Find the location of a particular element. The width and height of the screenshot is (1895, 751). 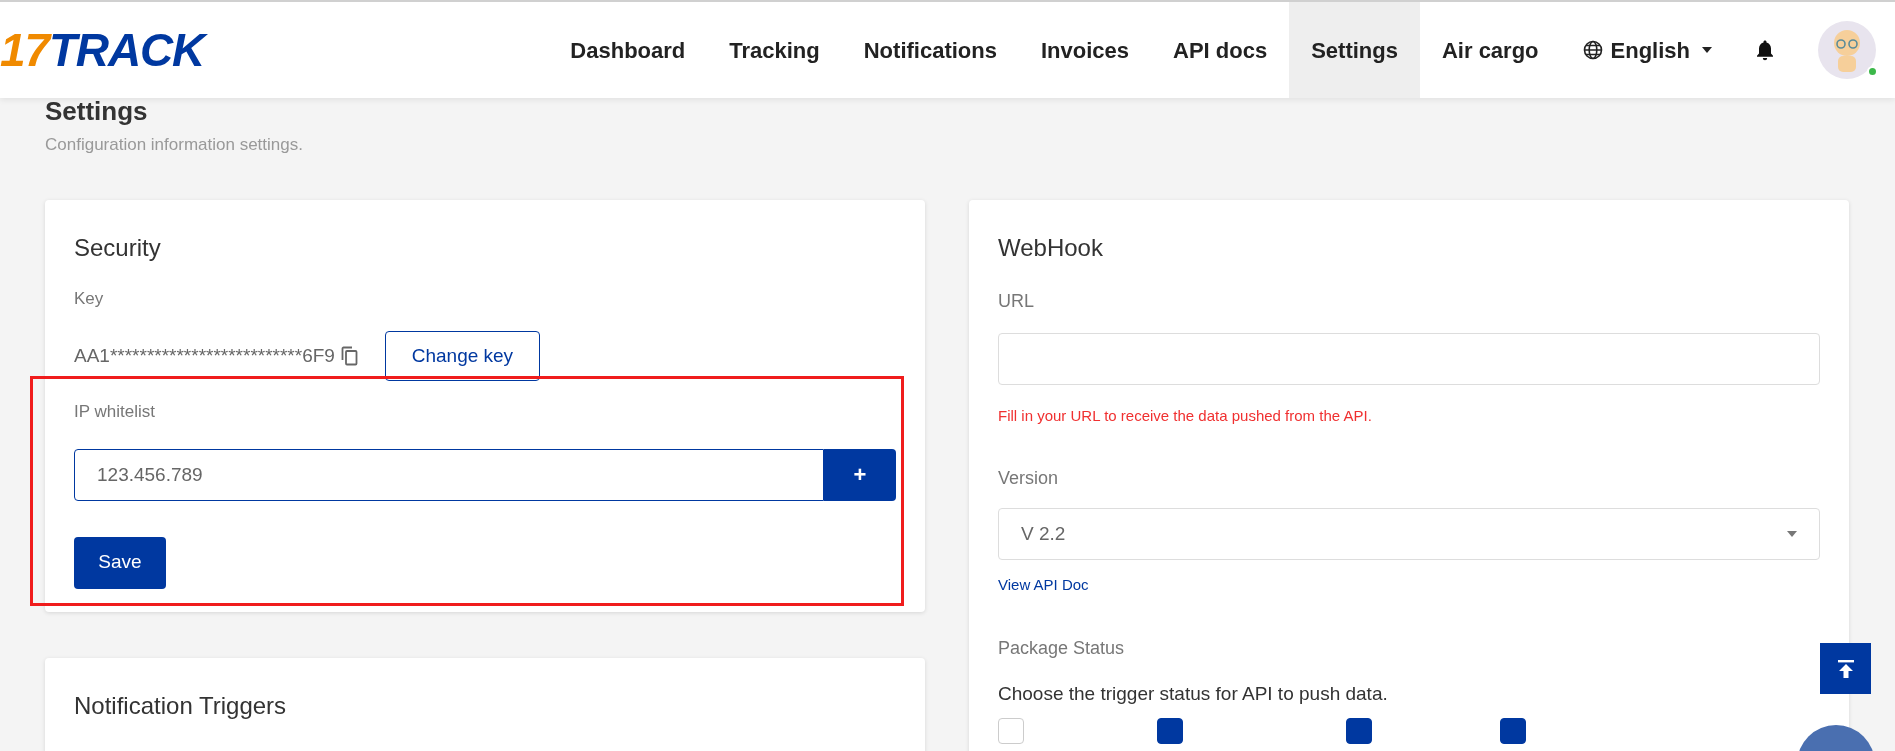

nav-tab: API docs is located at coordinates (1220, 50).